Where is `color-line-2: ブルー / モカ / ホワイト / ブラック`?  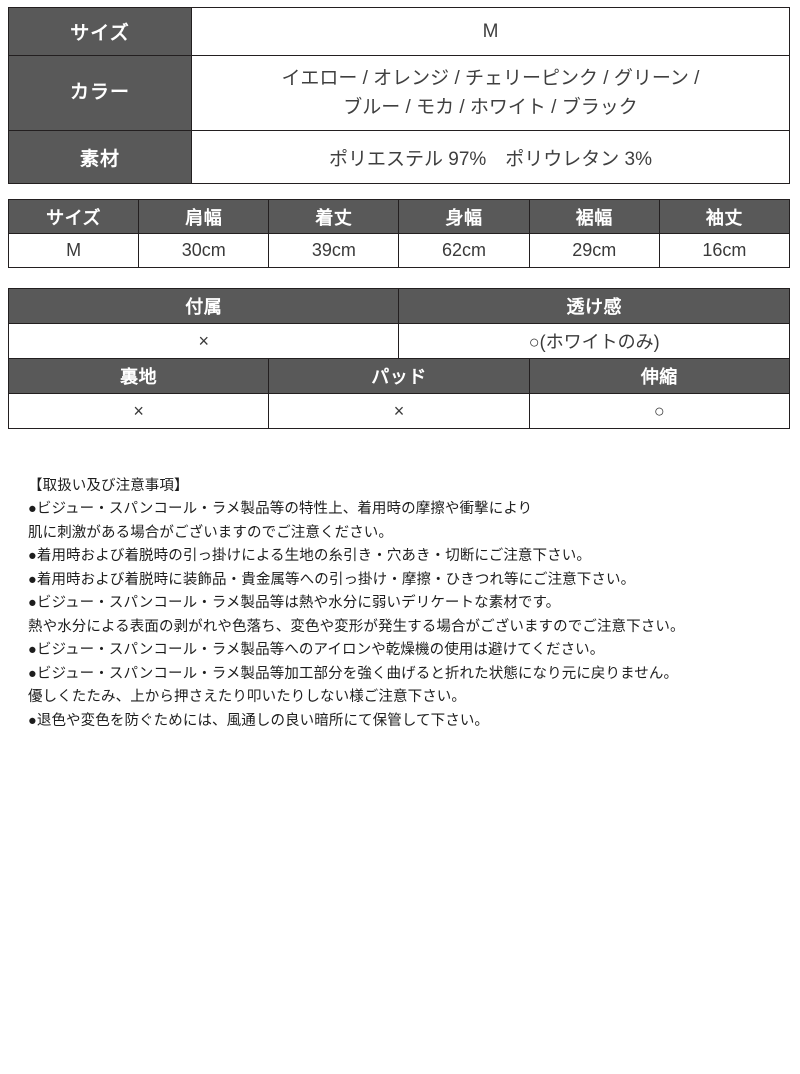 color-line-2: ブルー / モカ / ホワイト / ブラック is located at coordinates (490, 107).